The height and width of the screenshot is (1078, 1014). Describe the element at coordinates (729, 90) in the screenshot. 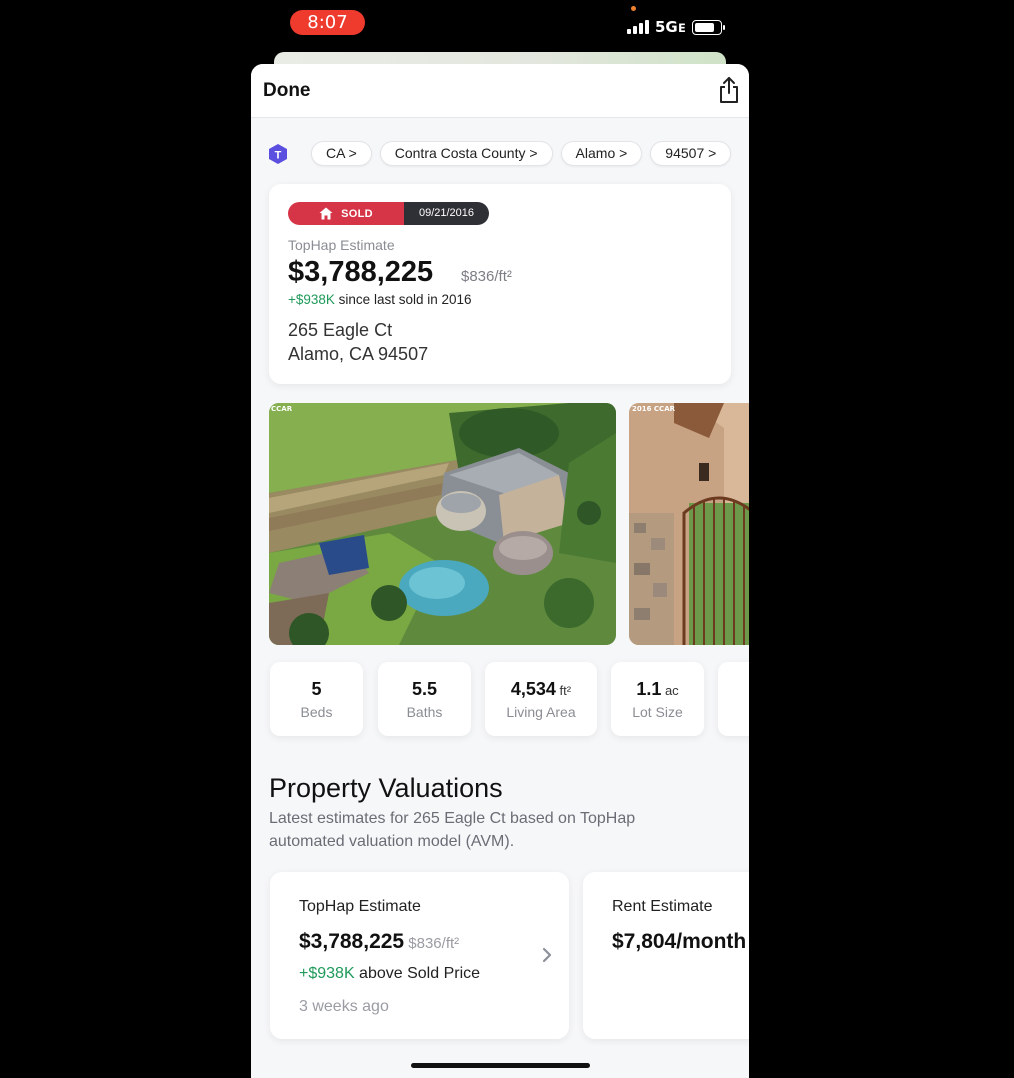

I see `share-icon` at that location.